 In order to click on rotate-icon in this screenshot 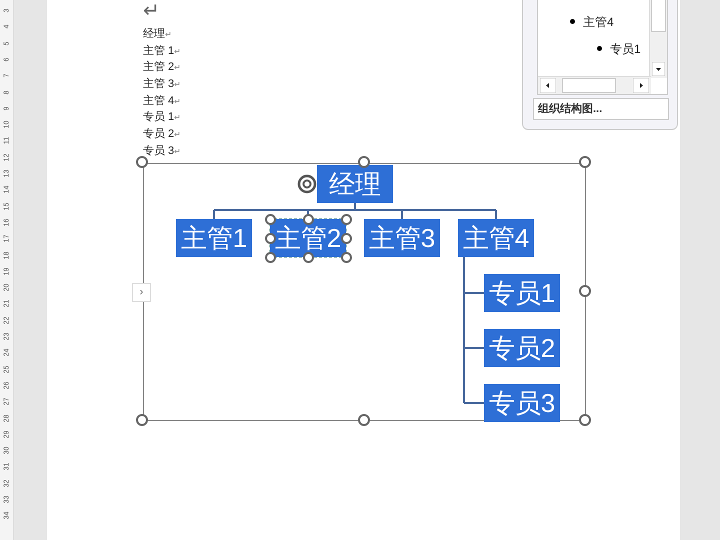, I will do `click(307, 184)`.